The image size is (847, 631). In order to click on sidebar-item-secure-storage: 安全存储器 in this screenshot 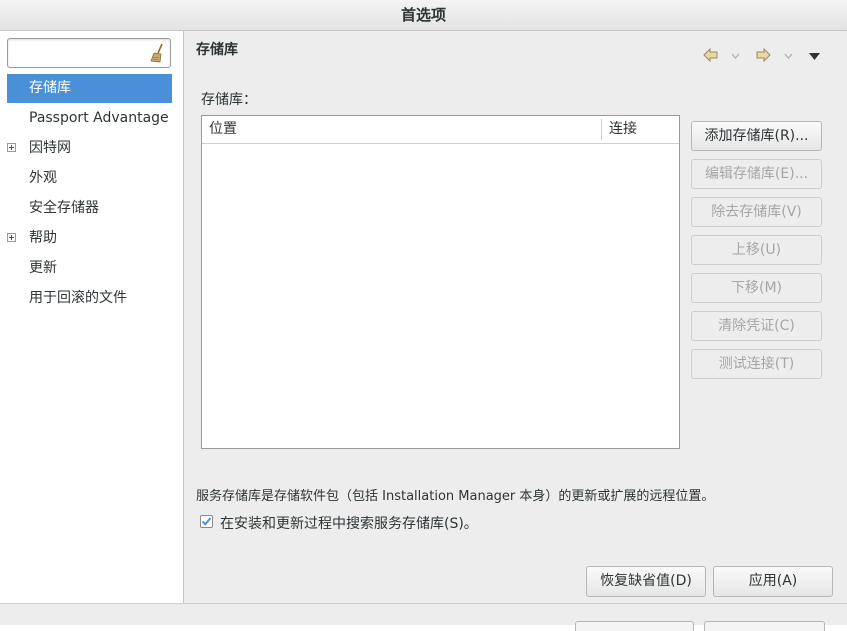, I will do `click(91, 208)`.